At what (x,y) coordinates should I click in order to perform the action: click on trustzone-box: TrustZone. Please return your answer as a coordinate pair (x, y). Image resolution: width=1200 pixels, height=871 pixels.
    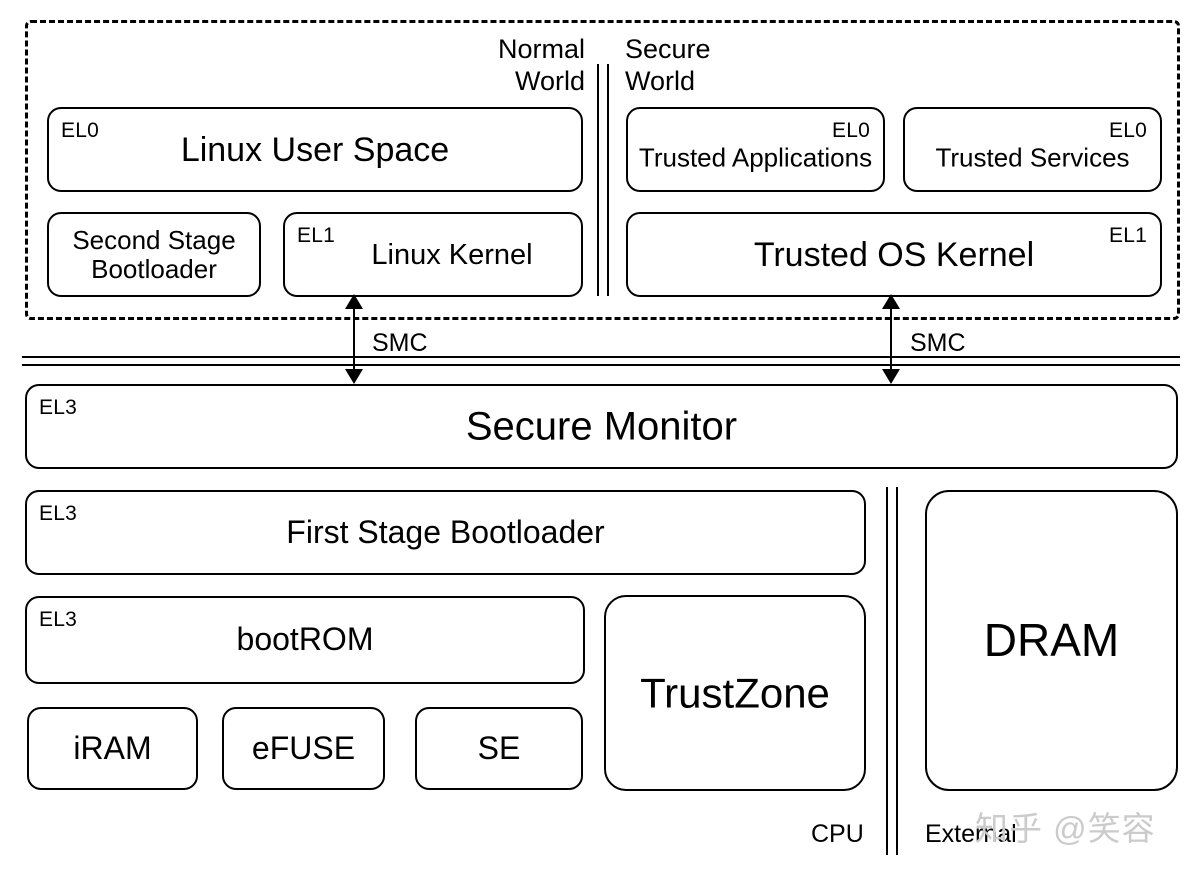
    Looking at the image, I should click on (735, 693).